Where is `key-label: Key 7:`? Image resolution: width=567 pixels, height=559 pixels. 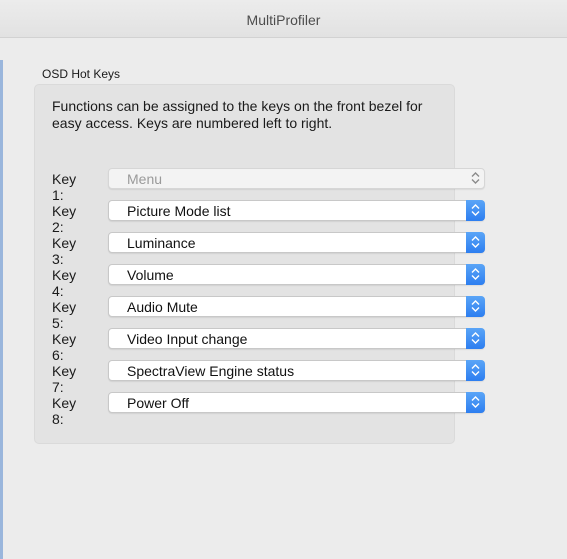
key-label: Key 7: is located at coordinates (64, 379).